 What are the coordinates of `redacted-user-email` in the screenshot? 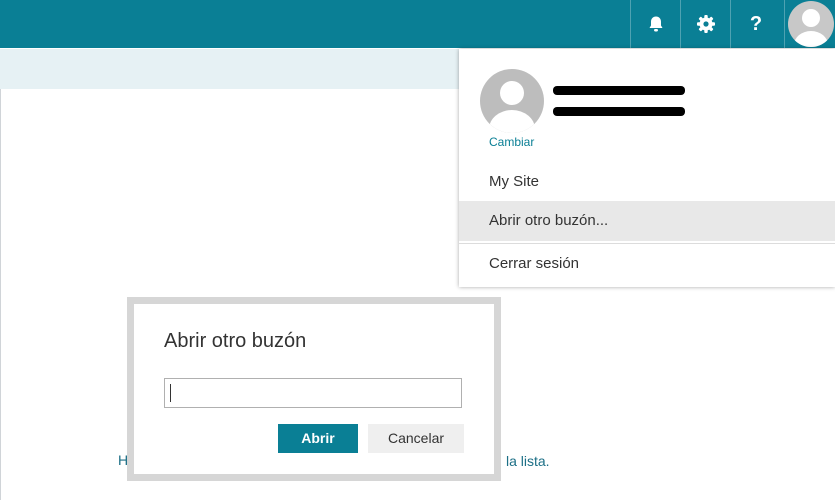 It's located at (619, 111).